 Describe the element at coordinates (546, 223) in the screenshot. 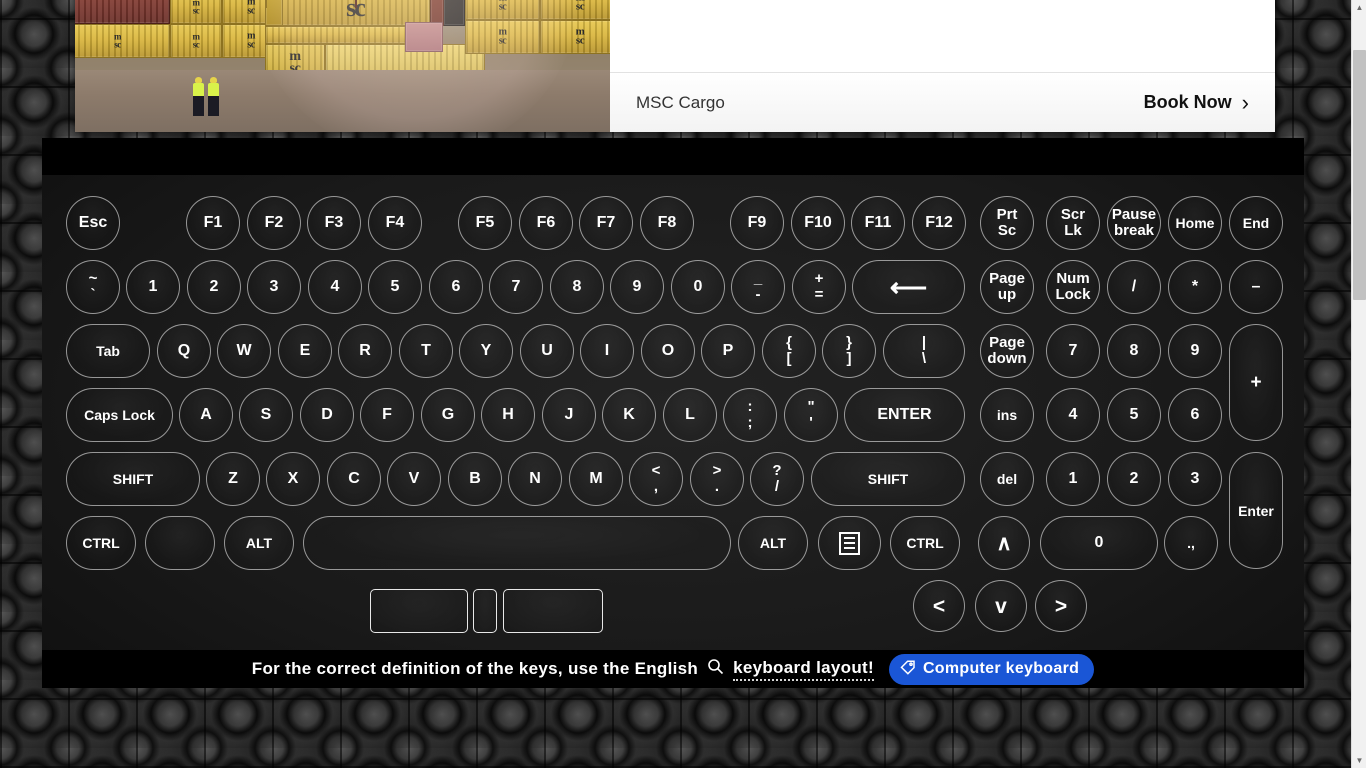

I see `key-f6: F6` at that location.